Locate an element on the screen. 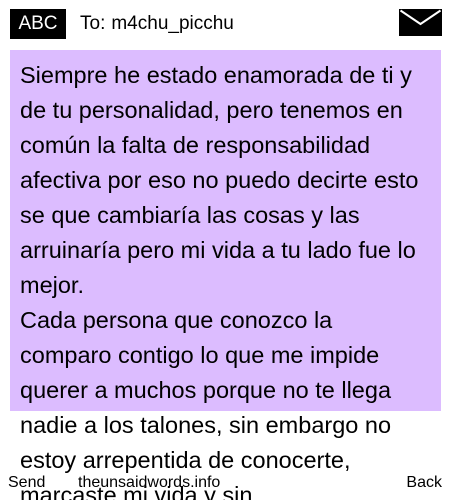 This screenshot has width=450, height=500. to-label: To: is located at coordinates (93, 23).